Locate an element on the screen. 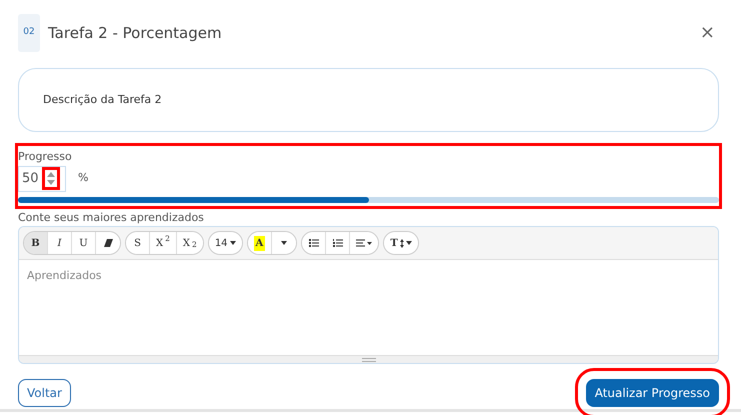  format-button: B is located at coordinates (36, 243).